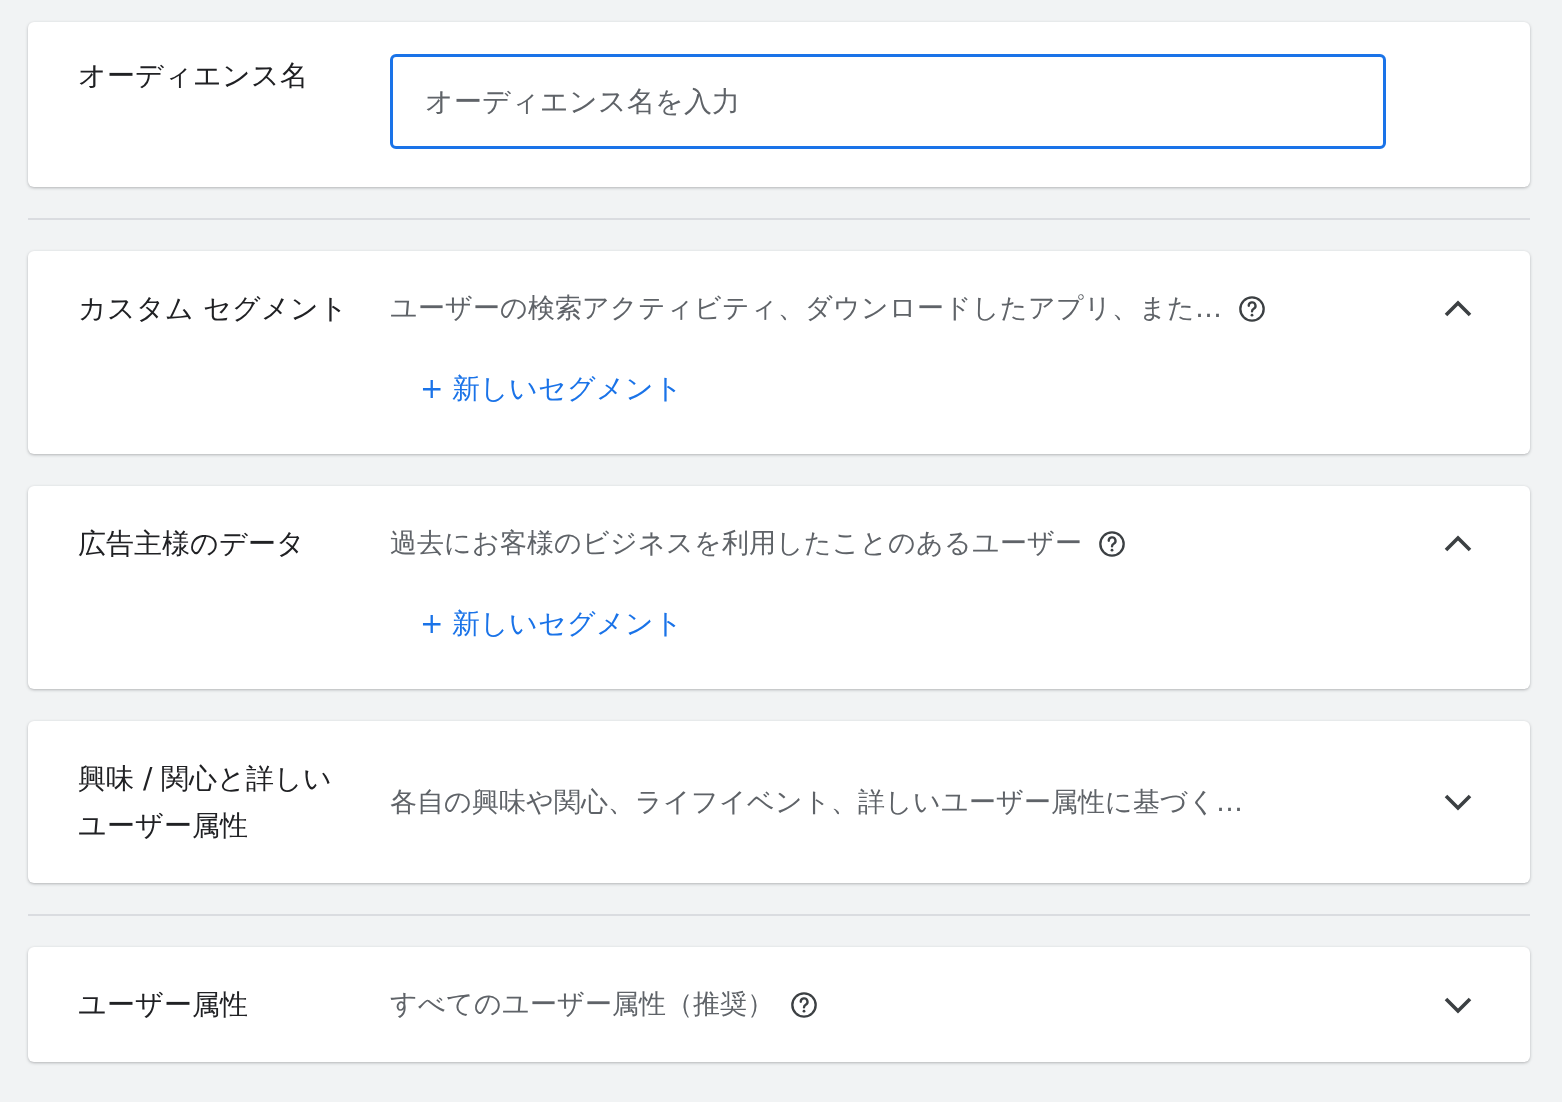 The height and width of the screenshot is (1102, 1562). Describe the element at coordinates (736, 543) in the screenshot. I see `section-description: 過去にお客様のビジネスを利用したことのあるユーザー` at that location.